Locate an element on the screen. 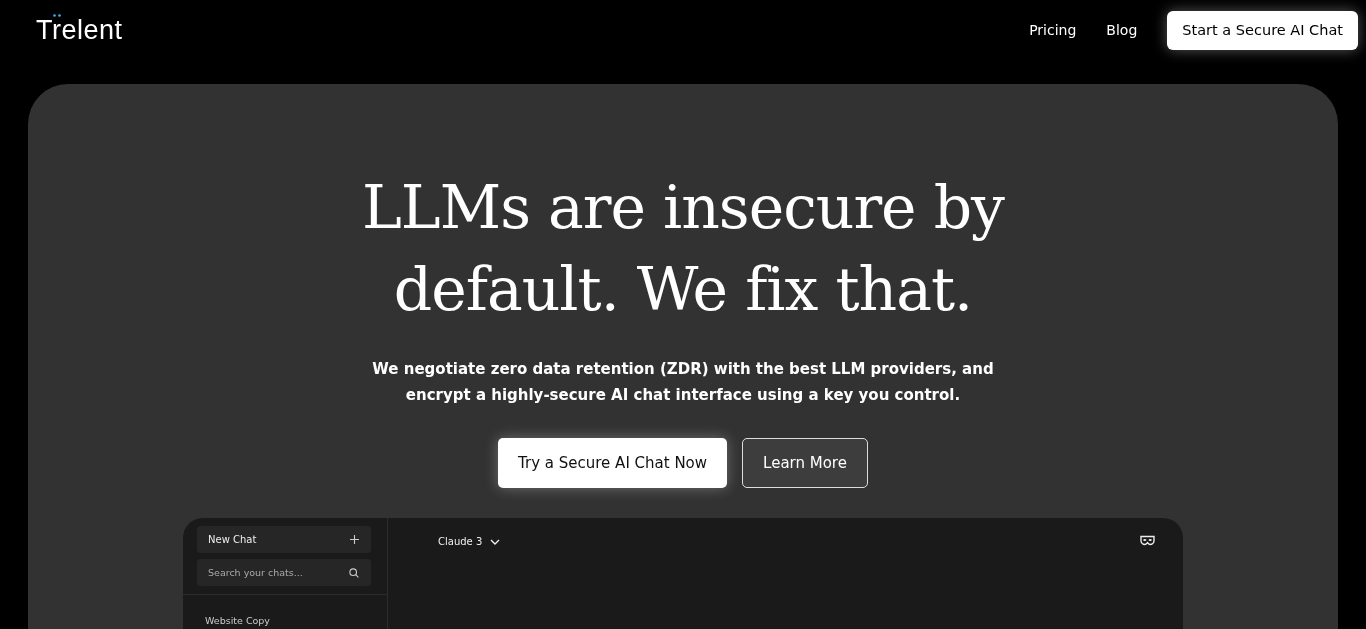 This screenshot has width=1366, height=629. model-selector: Claude 3 is located at coordinates (469, 541).